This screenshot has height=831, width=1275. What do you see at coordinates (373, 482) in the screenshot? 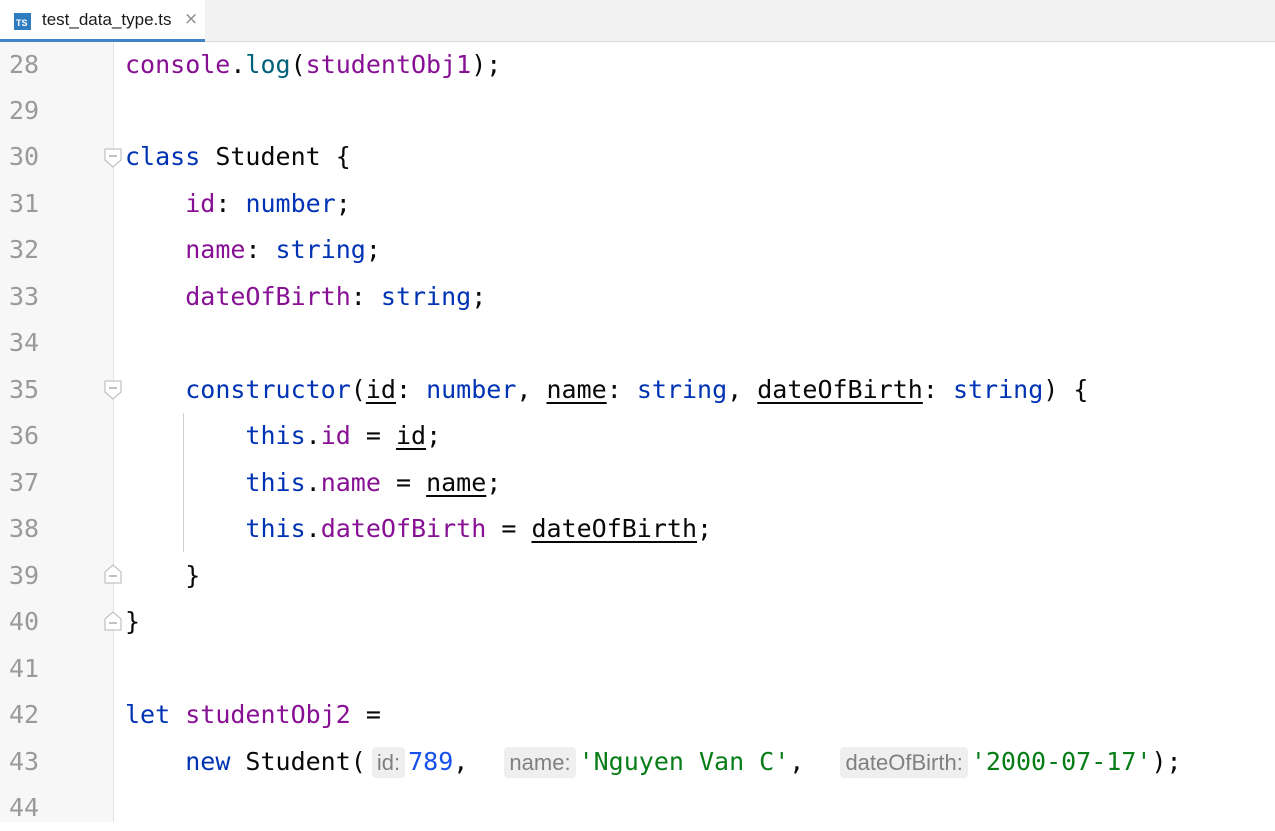
I see `code-line-37: this.name = name;` at bounding box center [373, 482].